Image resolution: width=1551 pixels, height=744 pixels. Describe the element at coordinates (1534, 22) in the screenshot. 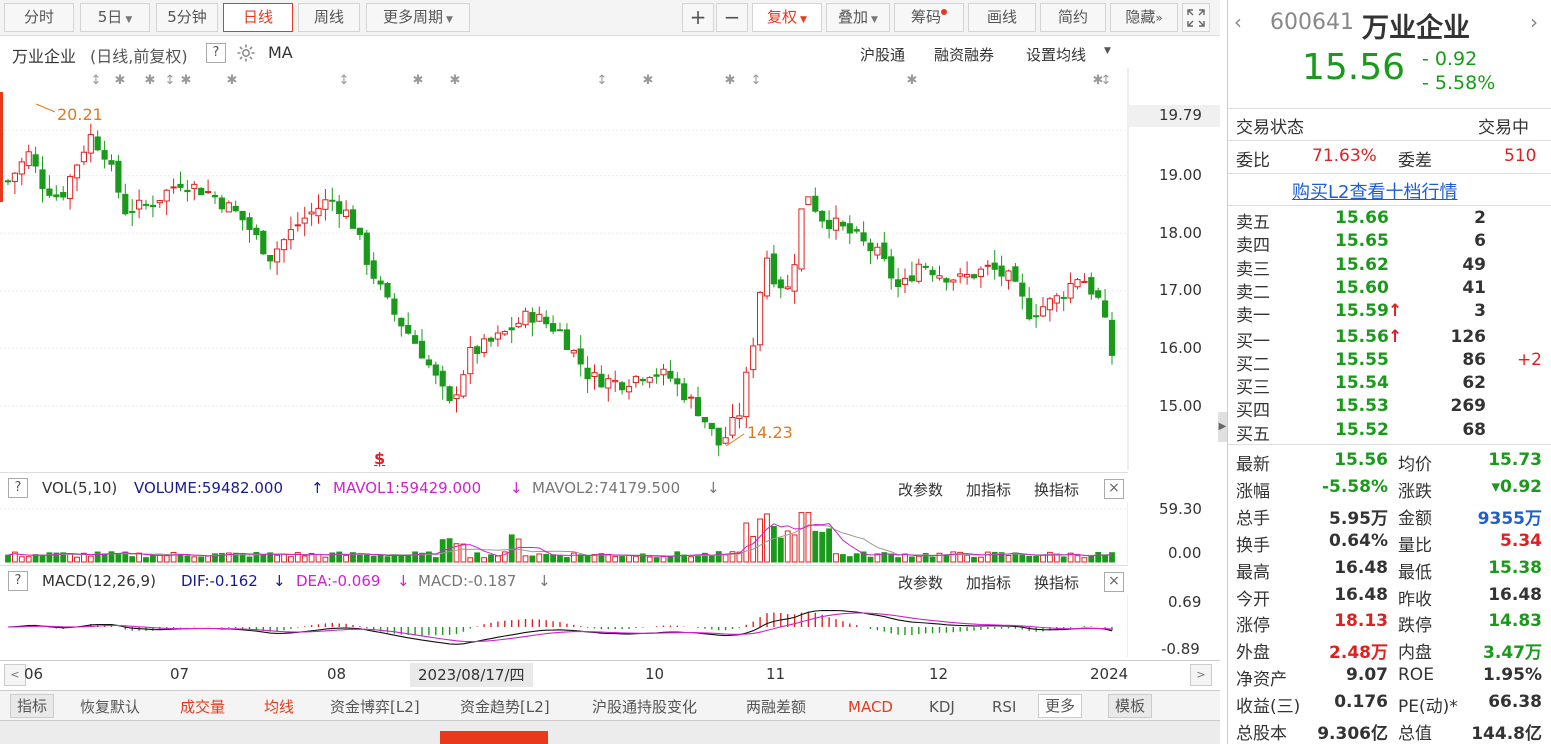

I see `chevron-right-icon: ›` at that location.